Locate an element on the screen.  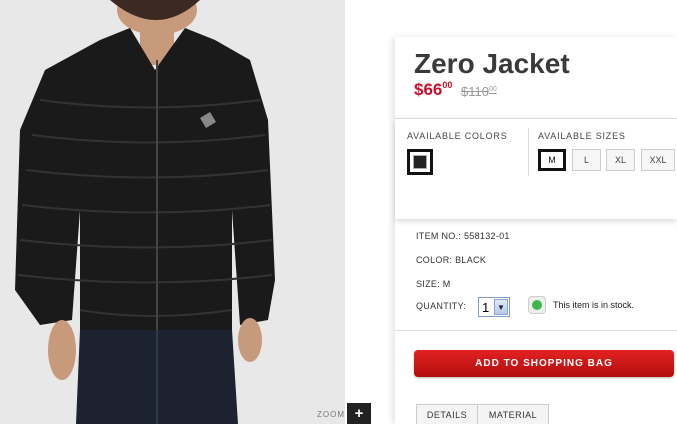
size-option-l: L is located at coordinates (586, 160).